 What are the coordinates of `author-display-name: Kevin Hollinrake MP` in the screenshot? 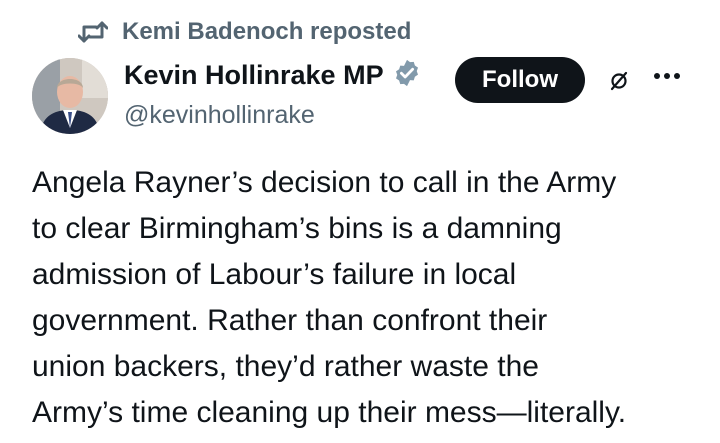 It's located at (254, 75).